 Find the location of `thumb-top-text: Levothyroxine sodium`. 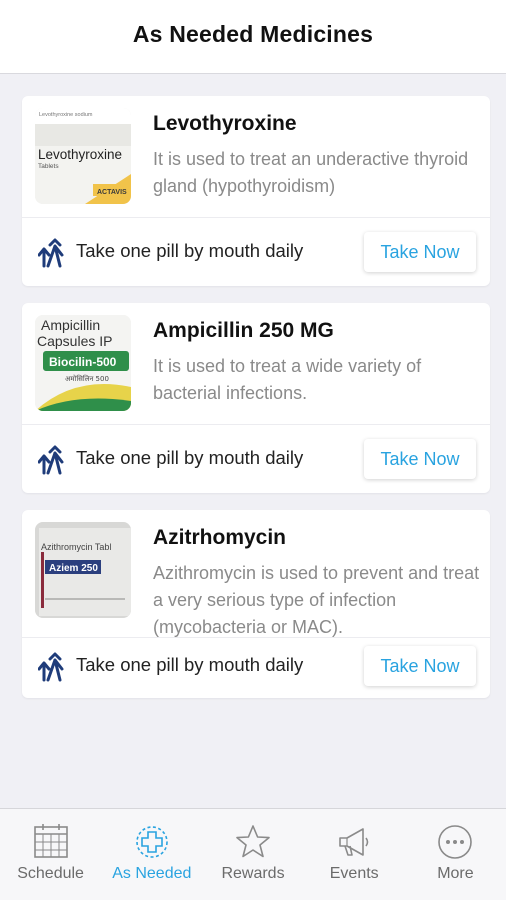

thumb-top-text: Levothyroxine sodium is located at coordinates (66, 115).